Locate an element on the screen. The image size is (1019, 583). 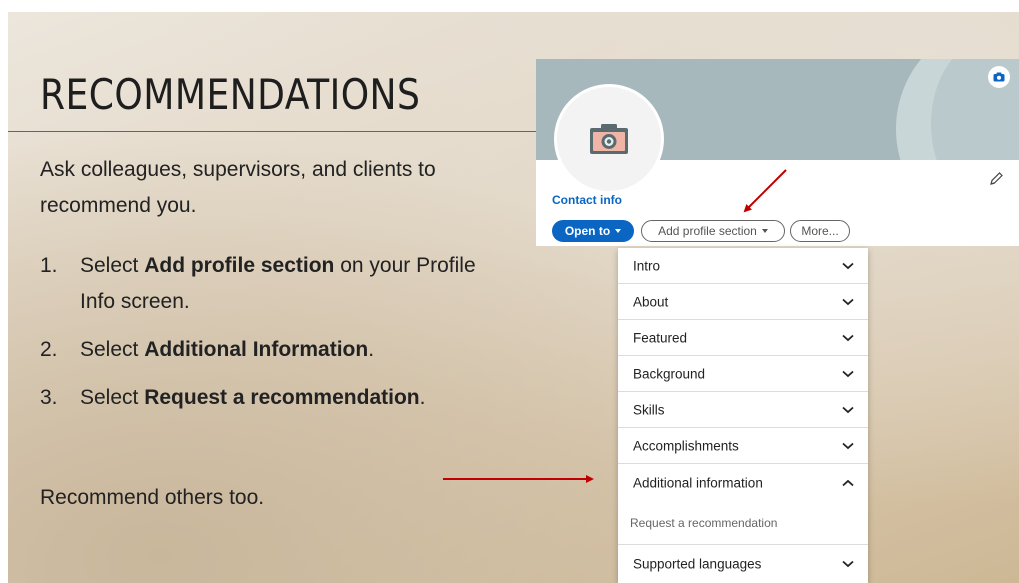
add-profile-section-label: Add profile section is located at coordinates (707, 231).